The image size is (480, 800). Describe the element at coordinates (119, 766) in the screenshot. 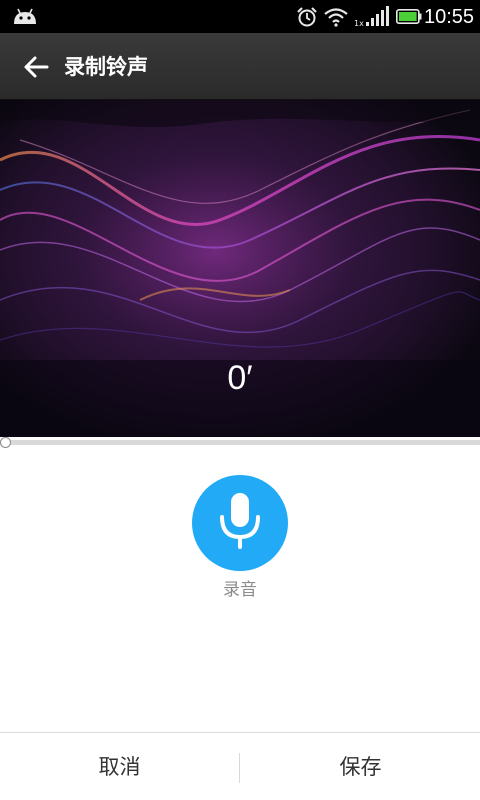

I see `cancel-button: 取消` at that location.